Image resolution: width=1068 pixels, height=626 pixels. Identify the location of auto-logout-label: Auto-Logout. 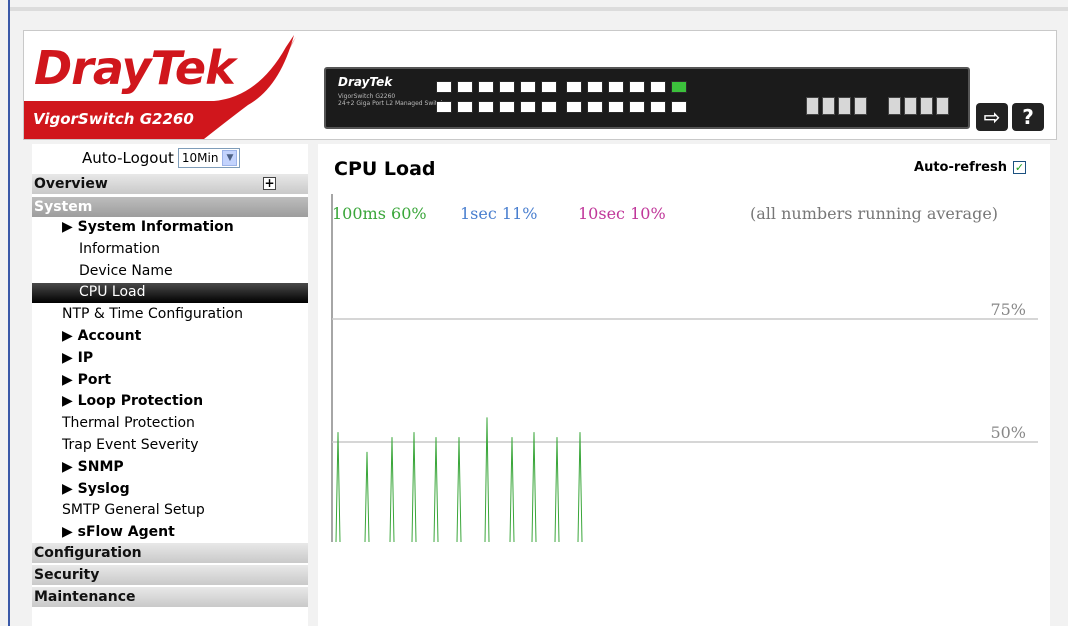
(128, 158).